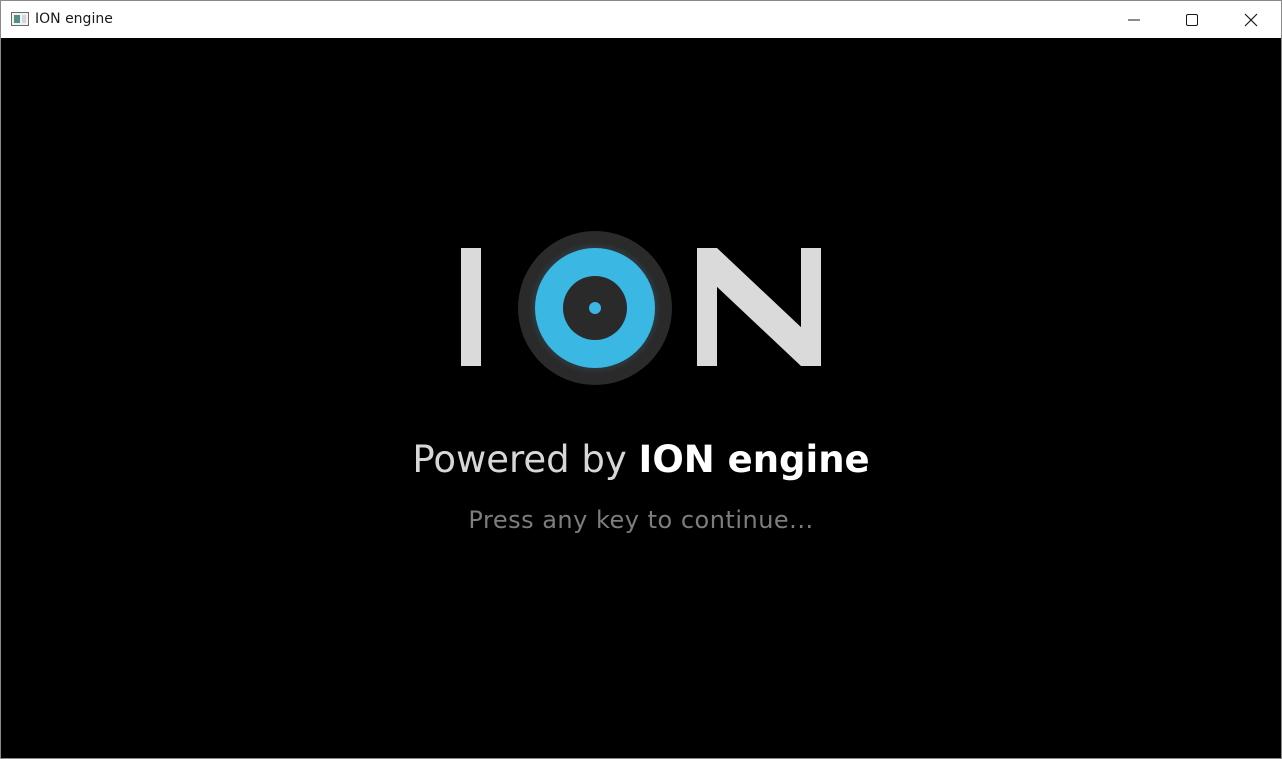 Image resolution: width=1282 pixels, height=759 pixels. I want to click on title-bar: ION engine, so click(641, 19).